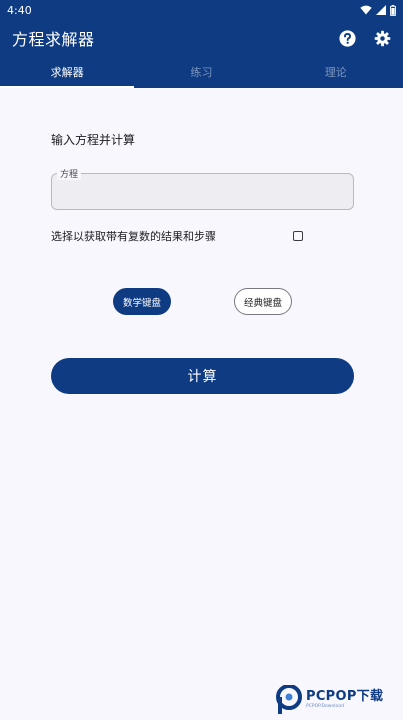  I want to click on app-title: 方程求解器, so click(53, 39).